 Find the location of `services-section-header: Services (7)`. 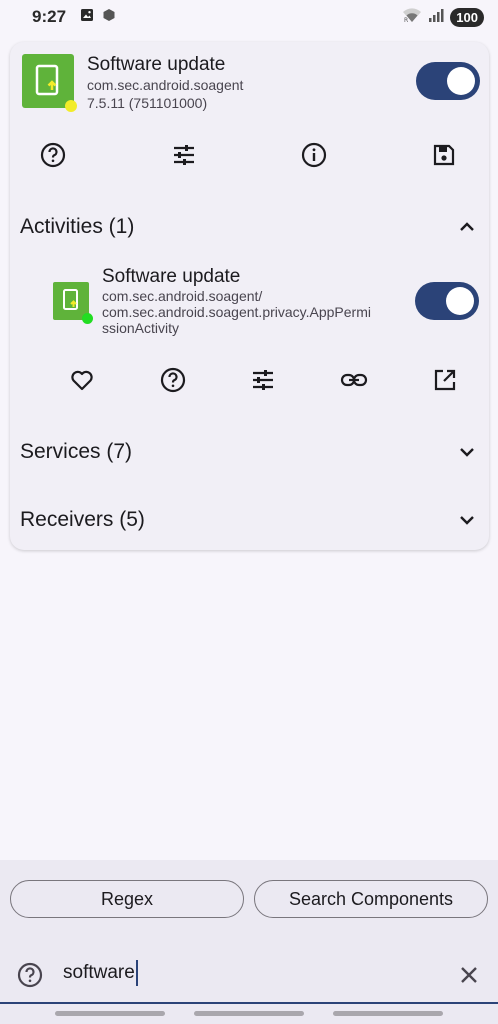

services-section-header: Services (7) is located at coordinates (249, 452).